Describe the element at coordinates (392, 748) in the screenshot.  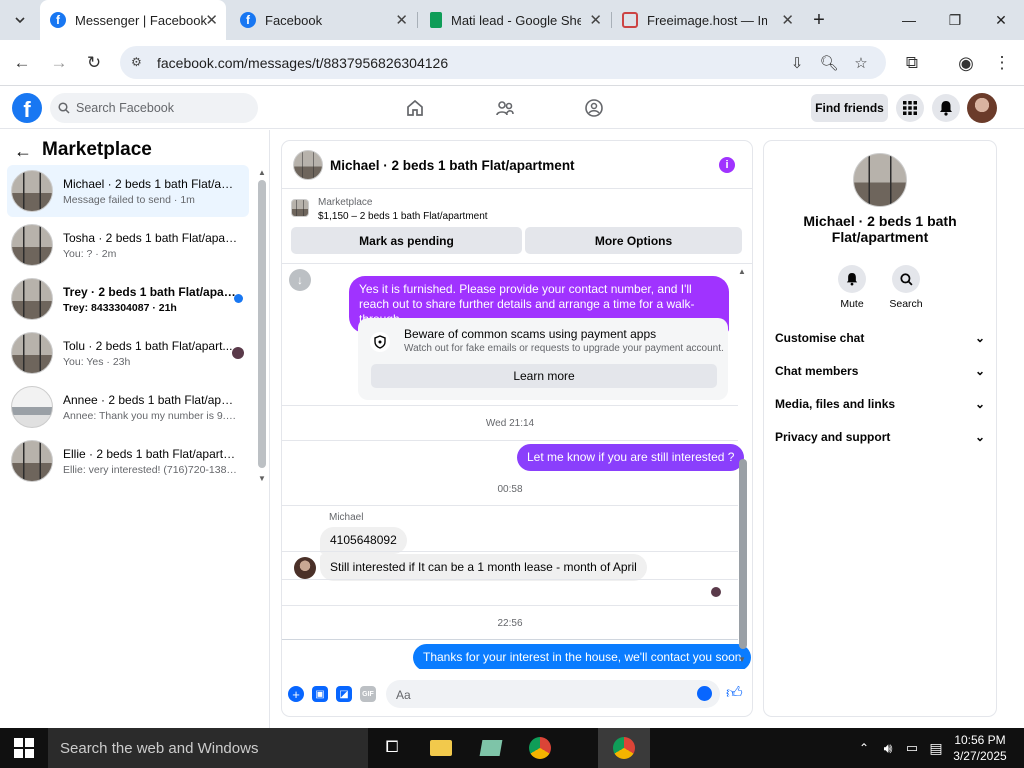
I see `task-view-icon: ⧠` at that location.